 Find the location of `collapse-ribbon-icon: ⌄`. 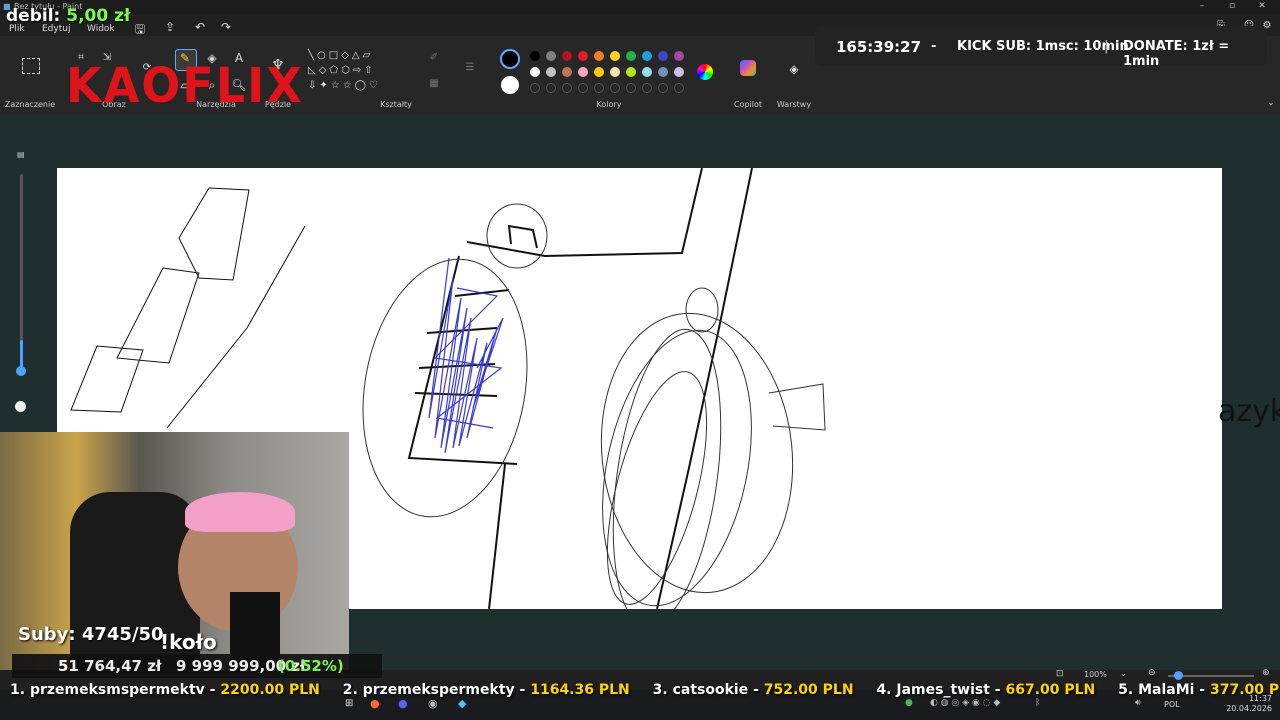

collapse-ribbon-icon: ⌄ is located at coordinates (1271, 103).